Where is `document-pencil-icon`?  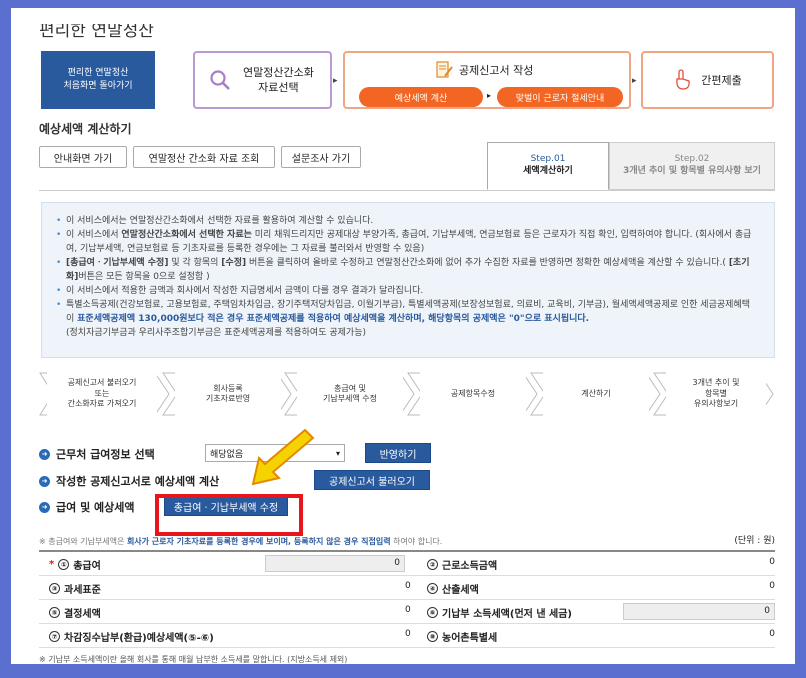
document-pencil-icon is located at coordinates (444, 69).